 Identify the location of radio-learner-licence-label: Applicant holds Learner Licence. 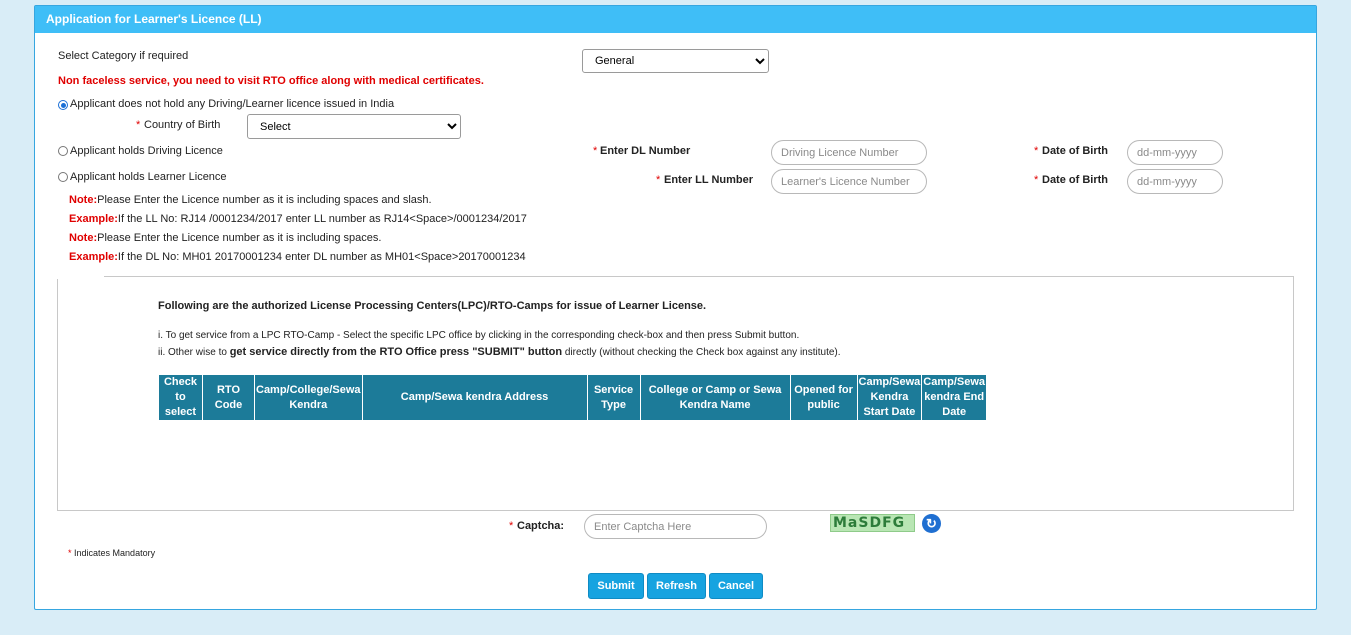
(148, 177).